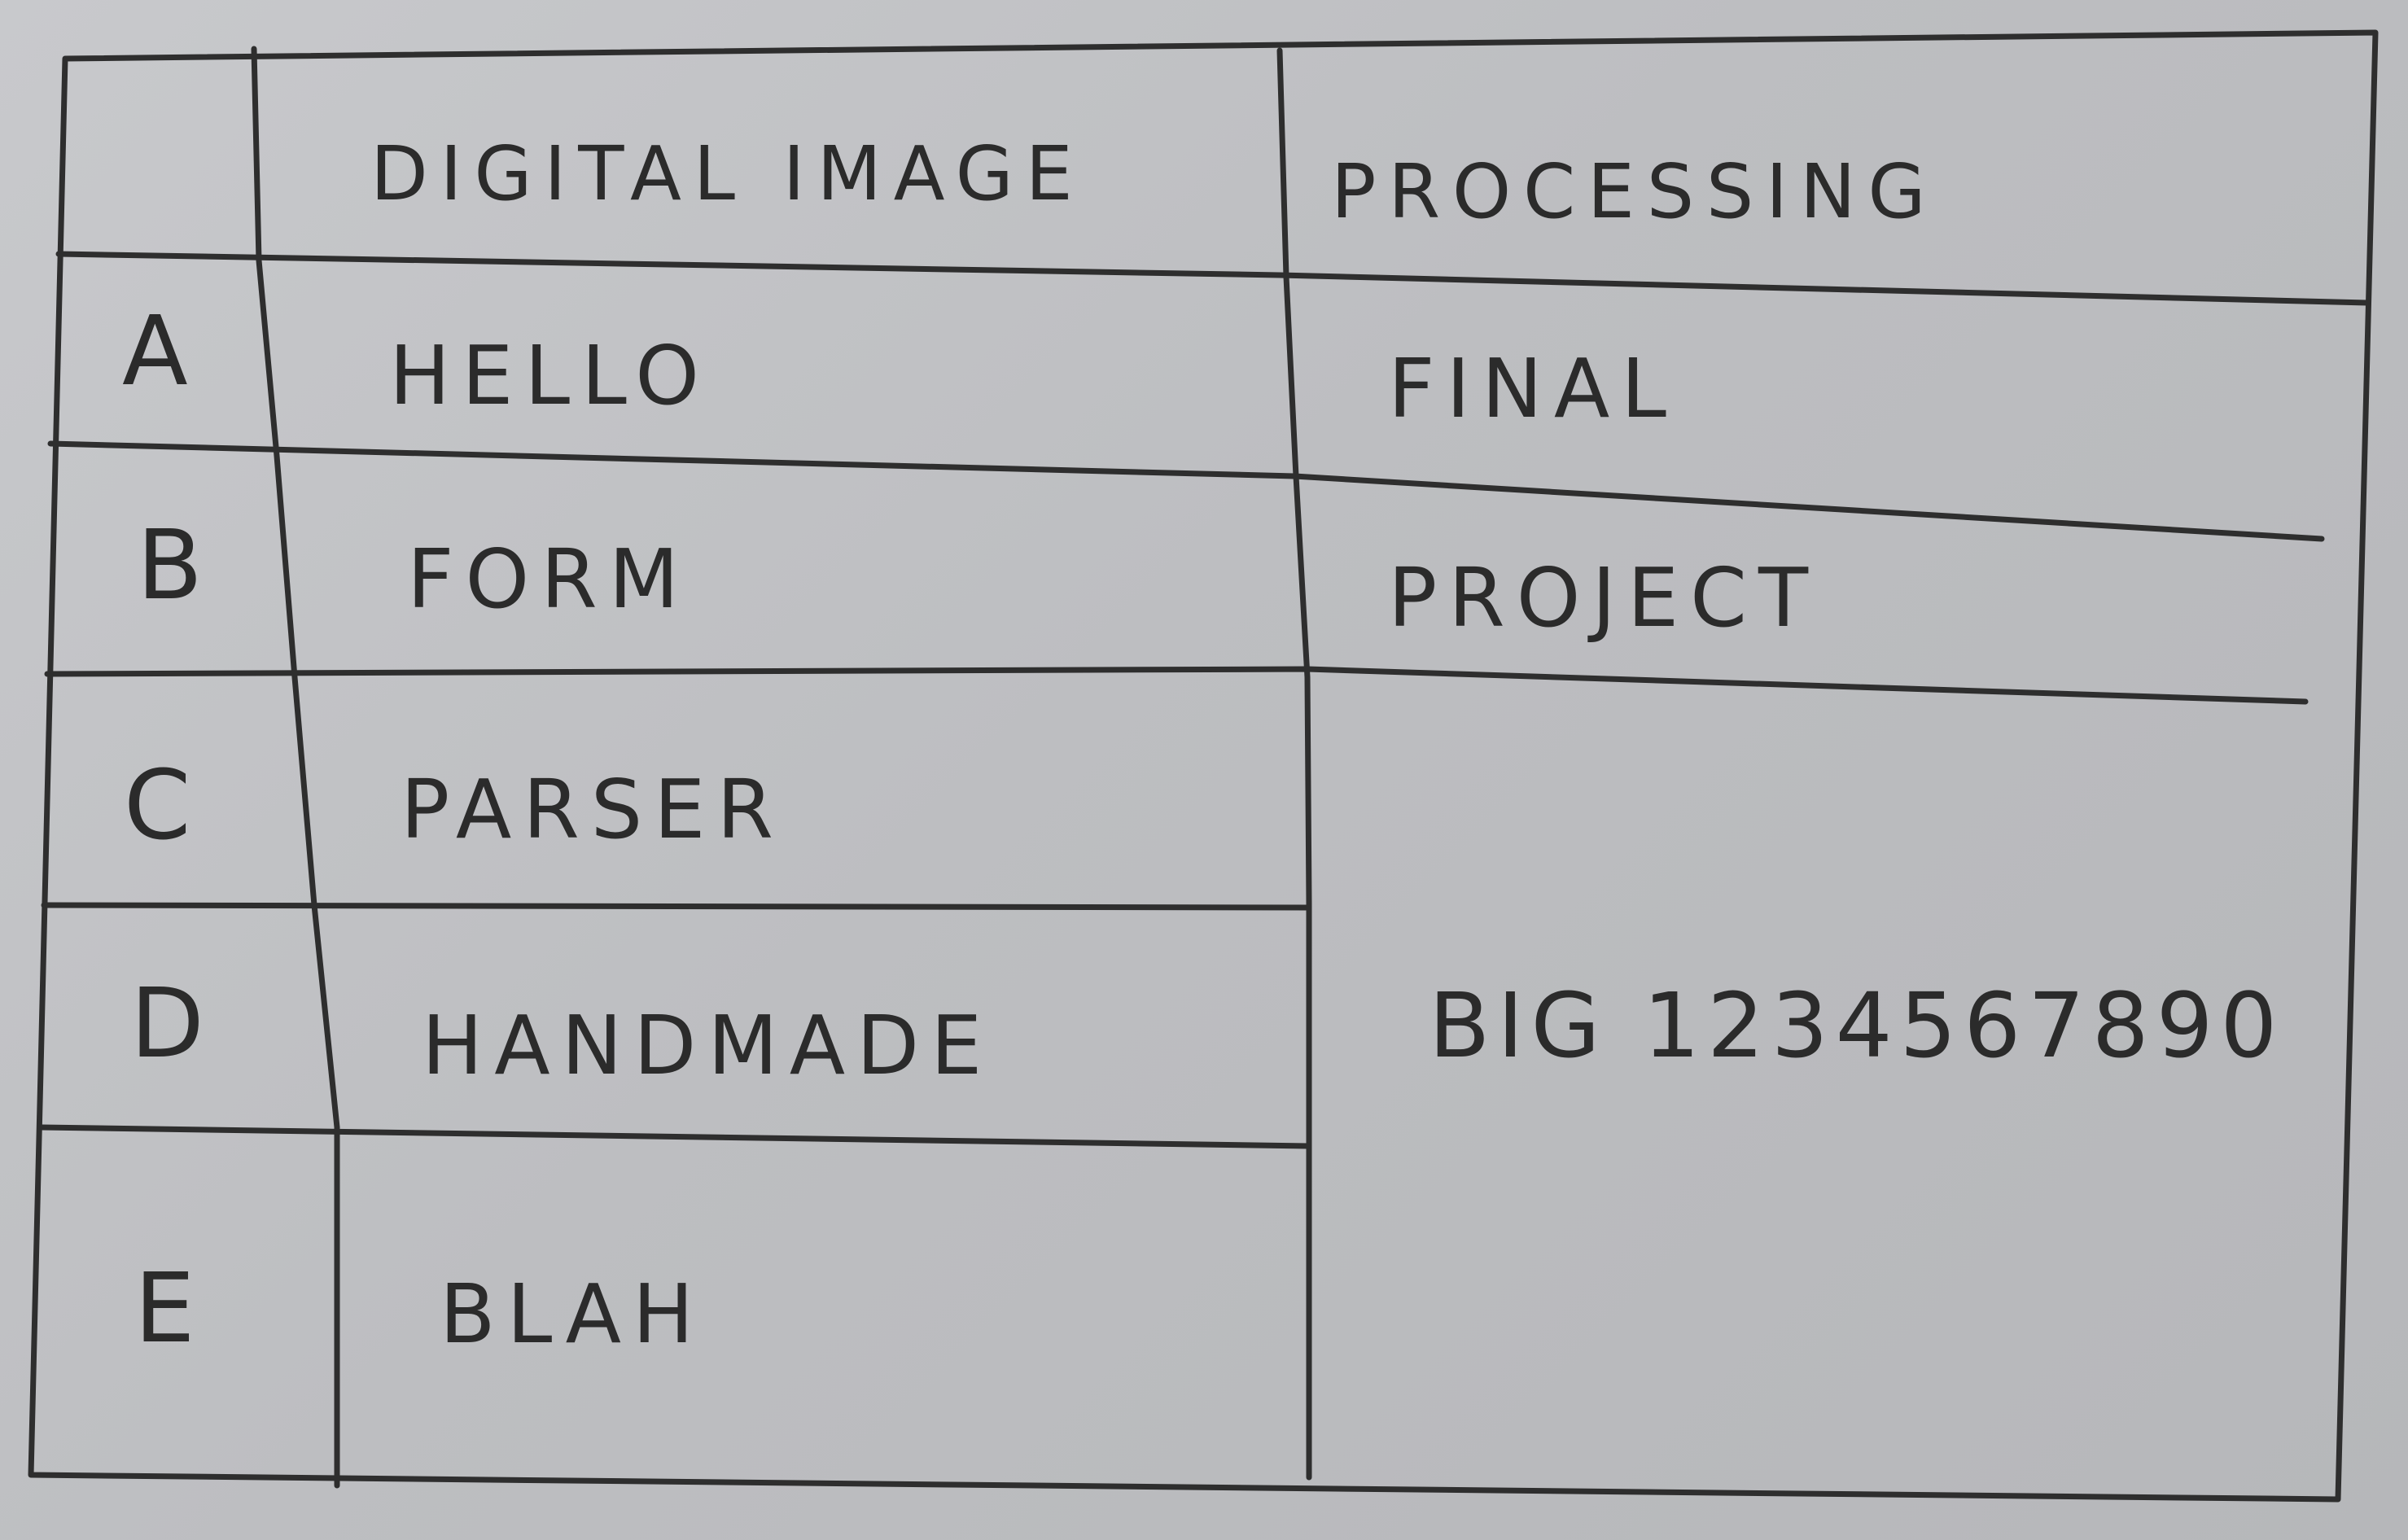  What do you see at coordinates (157, 805) in the screenshot?
I see `row-label-c: C` at bounding box center [157, 805].